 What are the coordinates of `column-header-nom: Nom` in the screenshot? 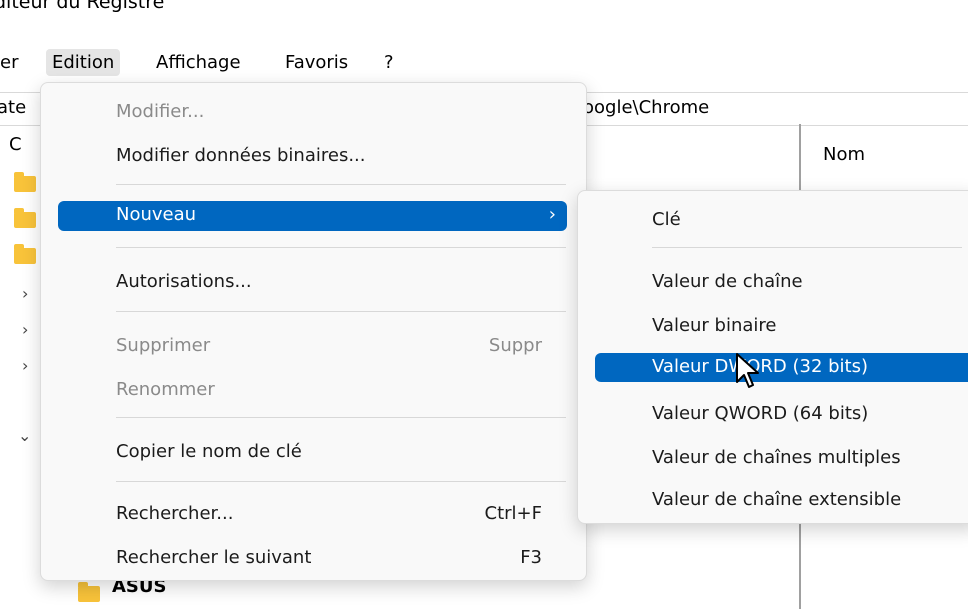 It's located at (884, 152).